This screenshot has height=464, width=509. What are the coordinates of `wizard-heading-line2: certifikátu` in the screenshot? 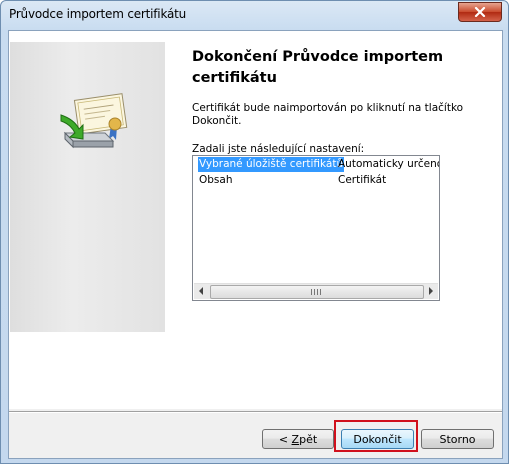 It's located at (234, 78).